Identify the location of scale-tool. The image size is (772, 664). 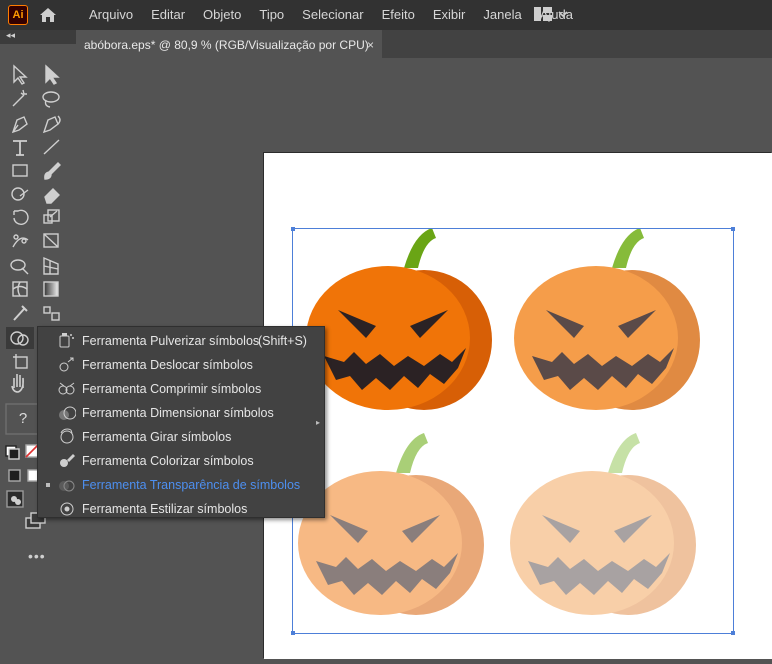
(51, 216).